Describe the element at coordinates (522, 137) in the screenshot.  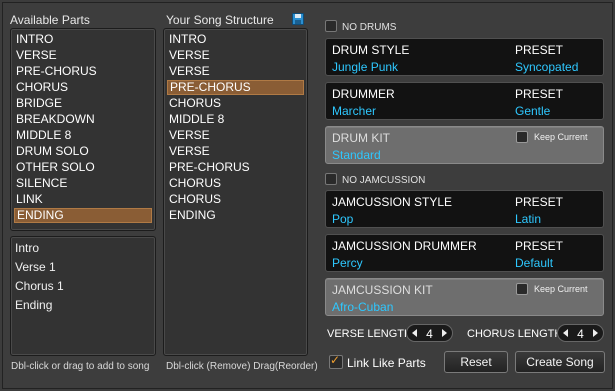
I see `drum-kit-keep-current-checkbox` at that location.